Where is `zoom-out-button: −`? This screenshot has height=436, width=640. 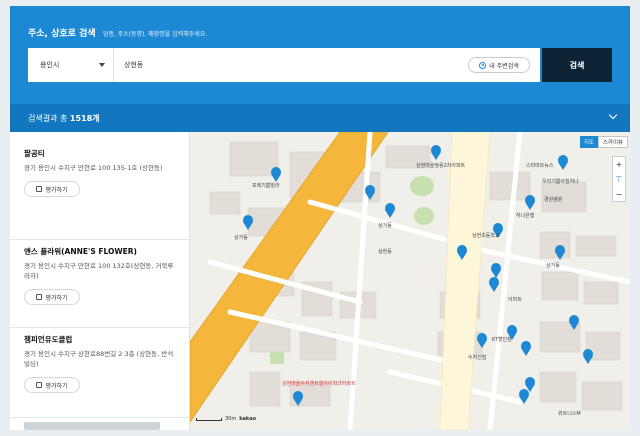
zoom-out-button: − is located at coordinates (619, 194).